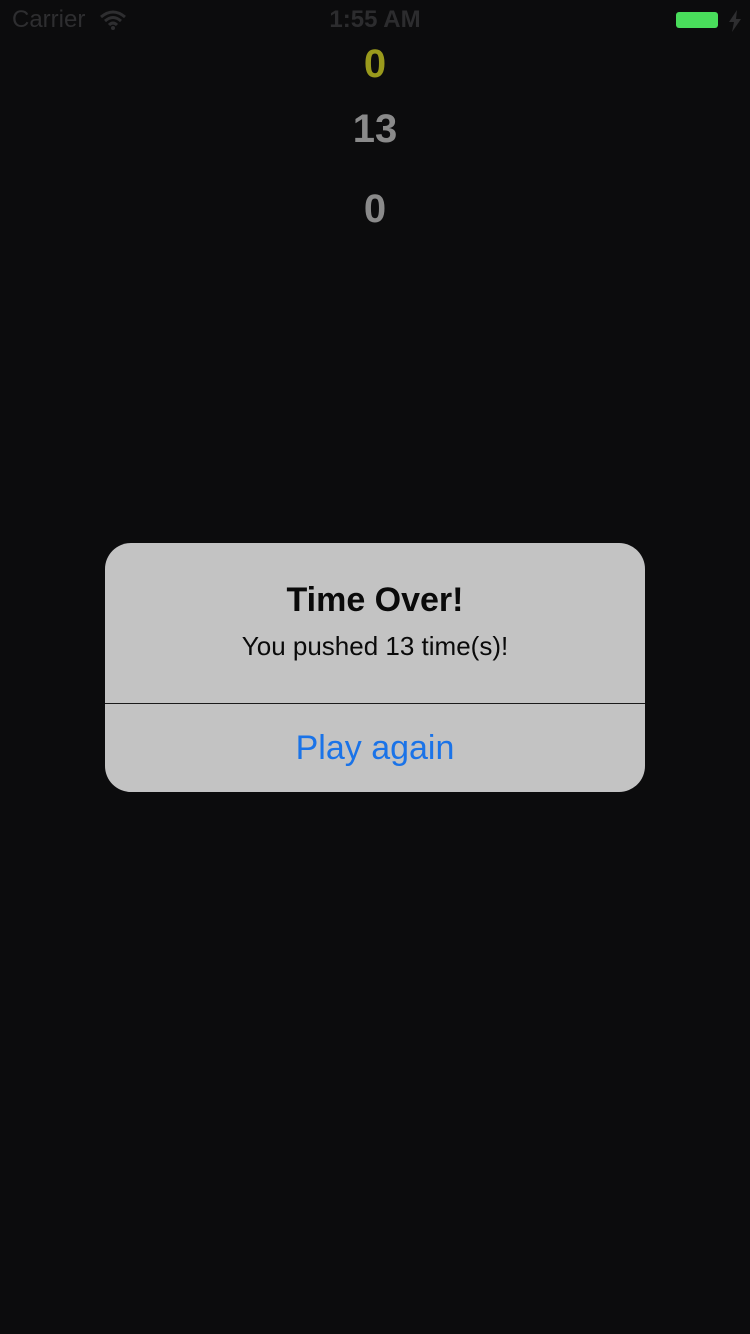  Describe the element at coordinates (735, 21) in the screenshot. I see `charging-bolt-icon` at that location.